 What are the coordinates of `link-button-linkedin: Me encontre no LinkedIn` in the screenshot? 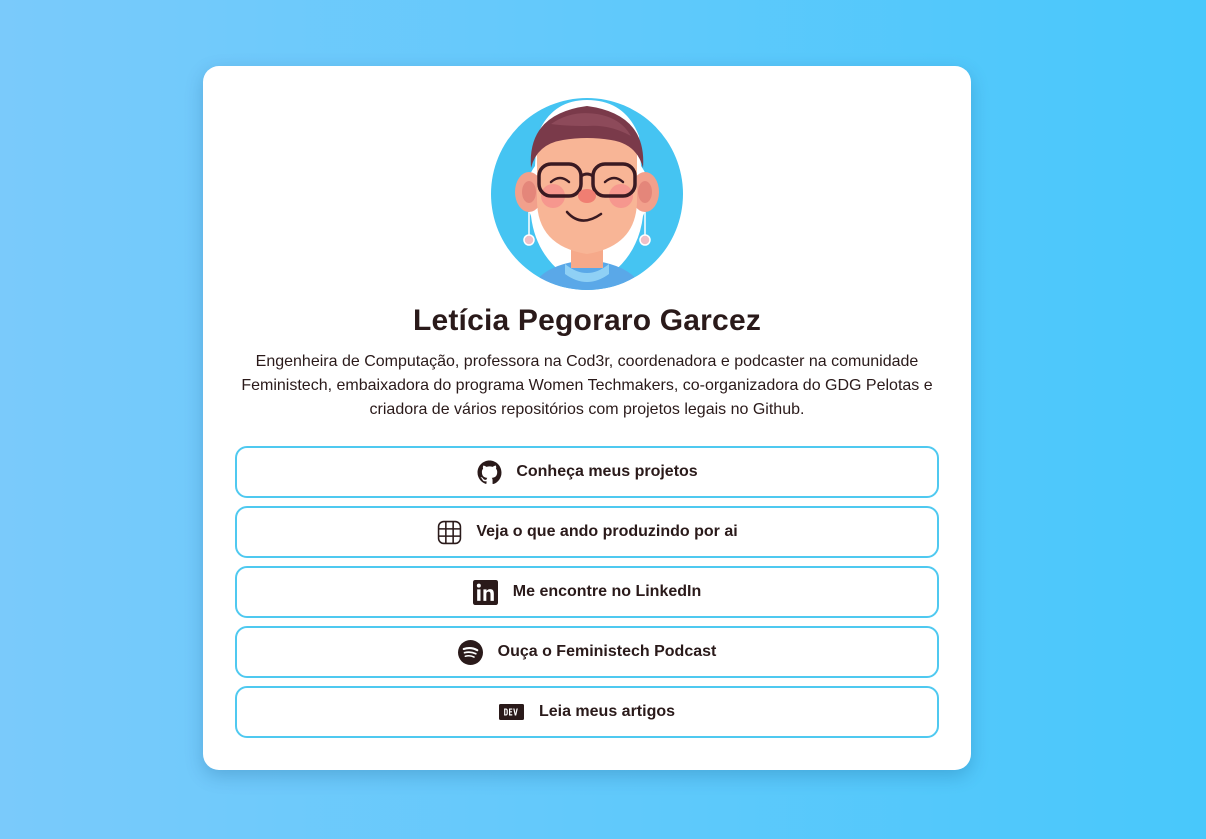 It's located at (587, 592).